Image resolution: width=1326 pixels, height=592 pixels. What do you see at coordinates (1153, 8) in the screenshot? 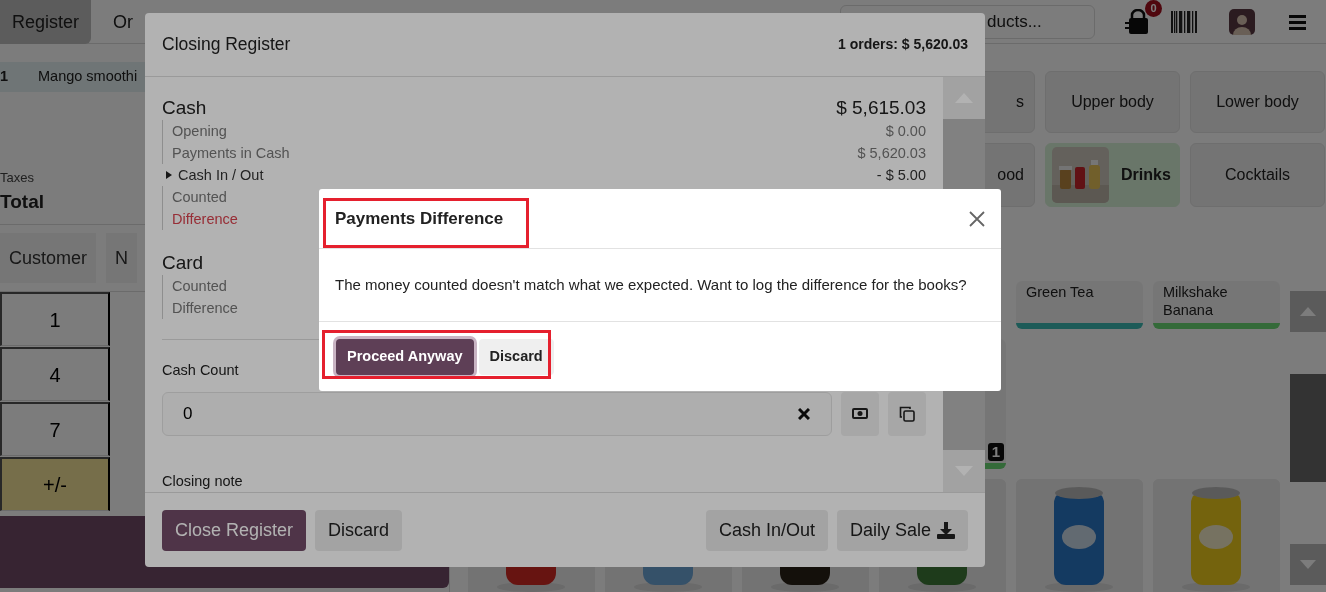
I see `count-badge: 0` at bounding box center [1153, 8].